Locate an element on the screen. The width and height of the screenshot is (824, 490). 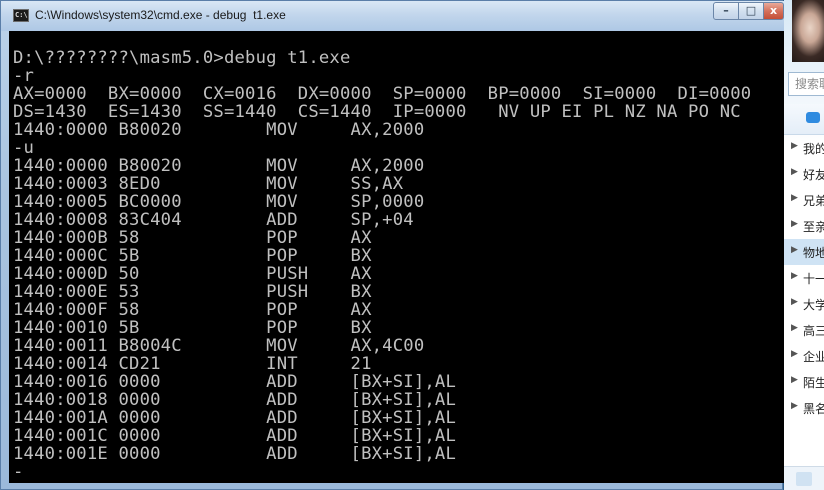
console-line: 1440:000F 58 POP AX is located at coordinates (192, 310).